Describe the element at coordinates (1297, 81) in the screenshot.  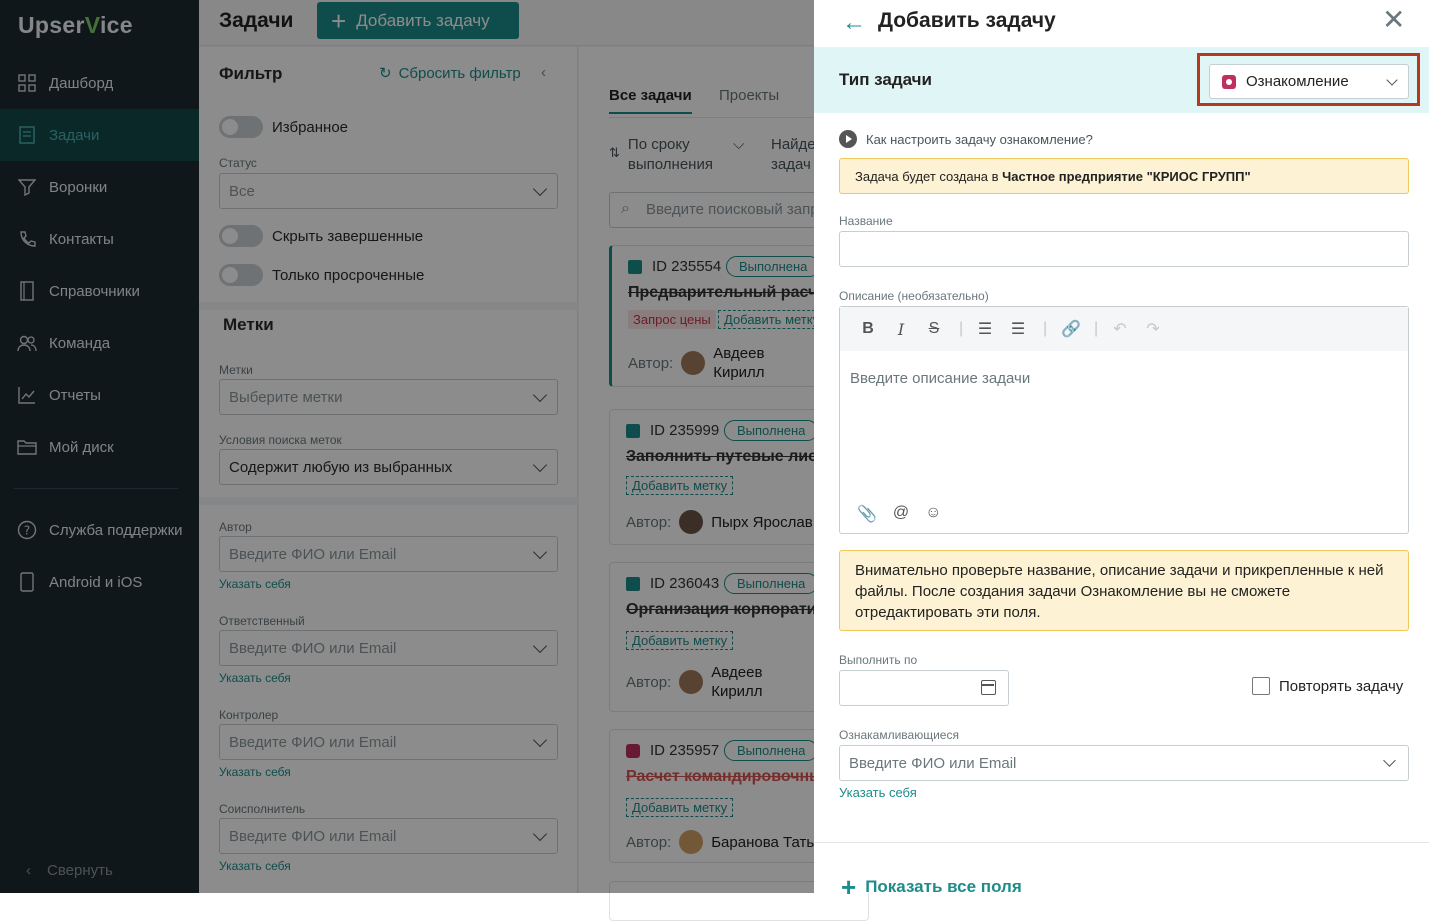
I see `task-type-value: Ознакомление` at that location.